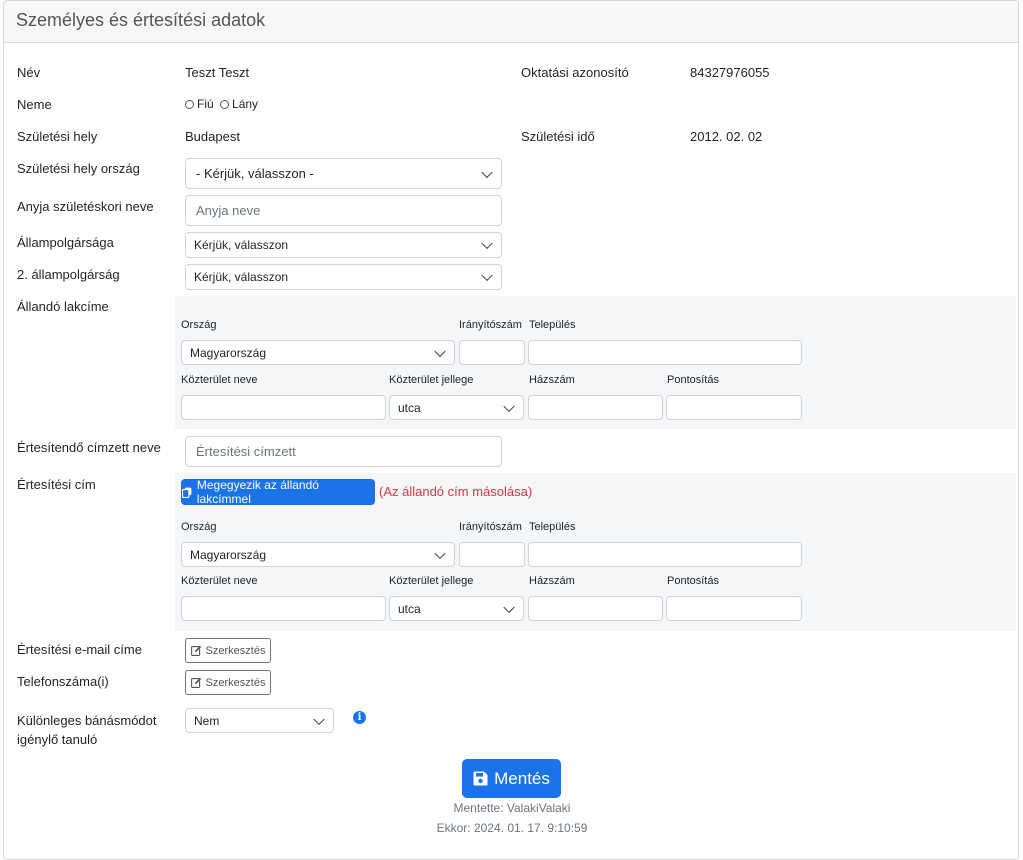 The image size is (1023, 860). What do you see at coordinates (217, 72) in the screenshot?
I see `name-value: Teszt Teszt` at bounding box center [217, 72].